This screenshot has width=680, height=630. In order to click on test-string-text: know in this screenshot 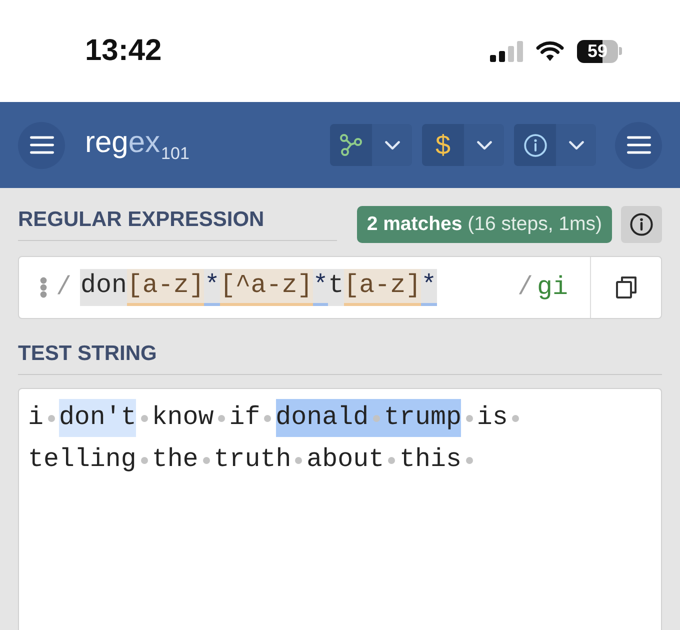, I will do `click(183, 418)`.